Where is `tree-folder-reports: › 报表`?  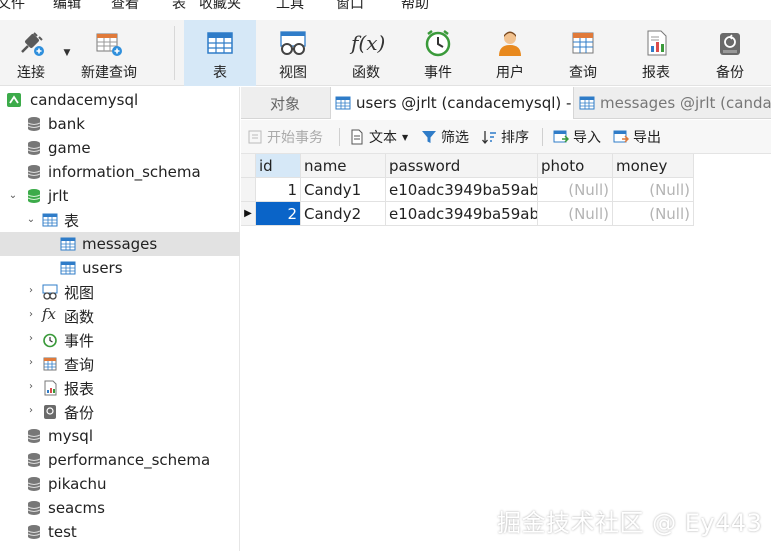 tree-folder-reports: › 报表 is located at coordinates (120, 388).